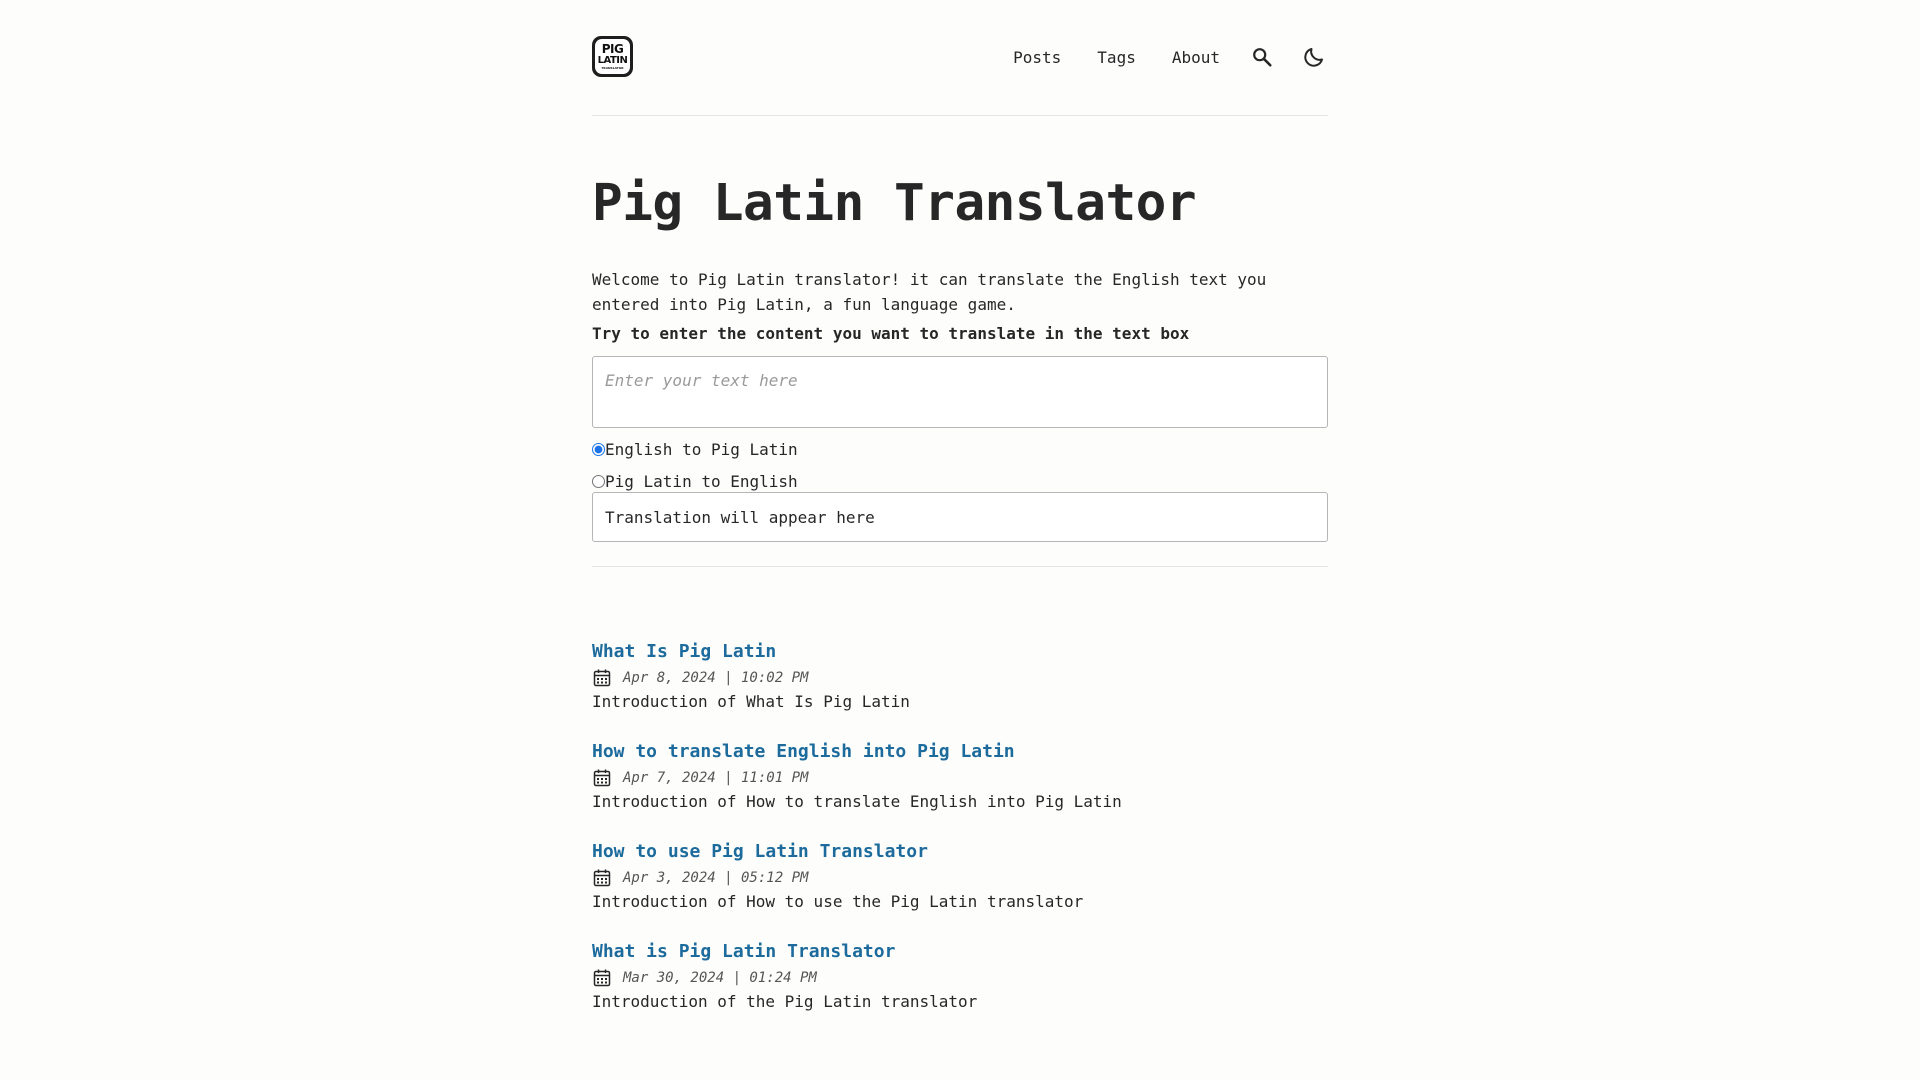 Image resolution: width=1920 pixels, height=1080 pixels. What do you see at coordinates (960, 878) in the screenshot?
I see `post-meta: Apr 3, 2024 | 05:12 PM` at bounding box center [960, 878].